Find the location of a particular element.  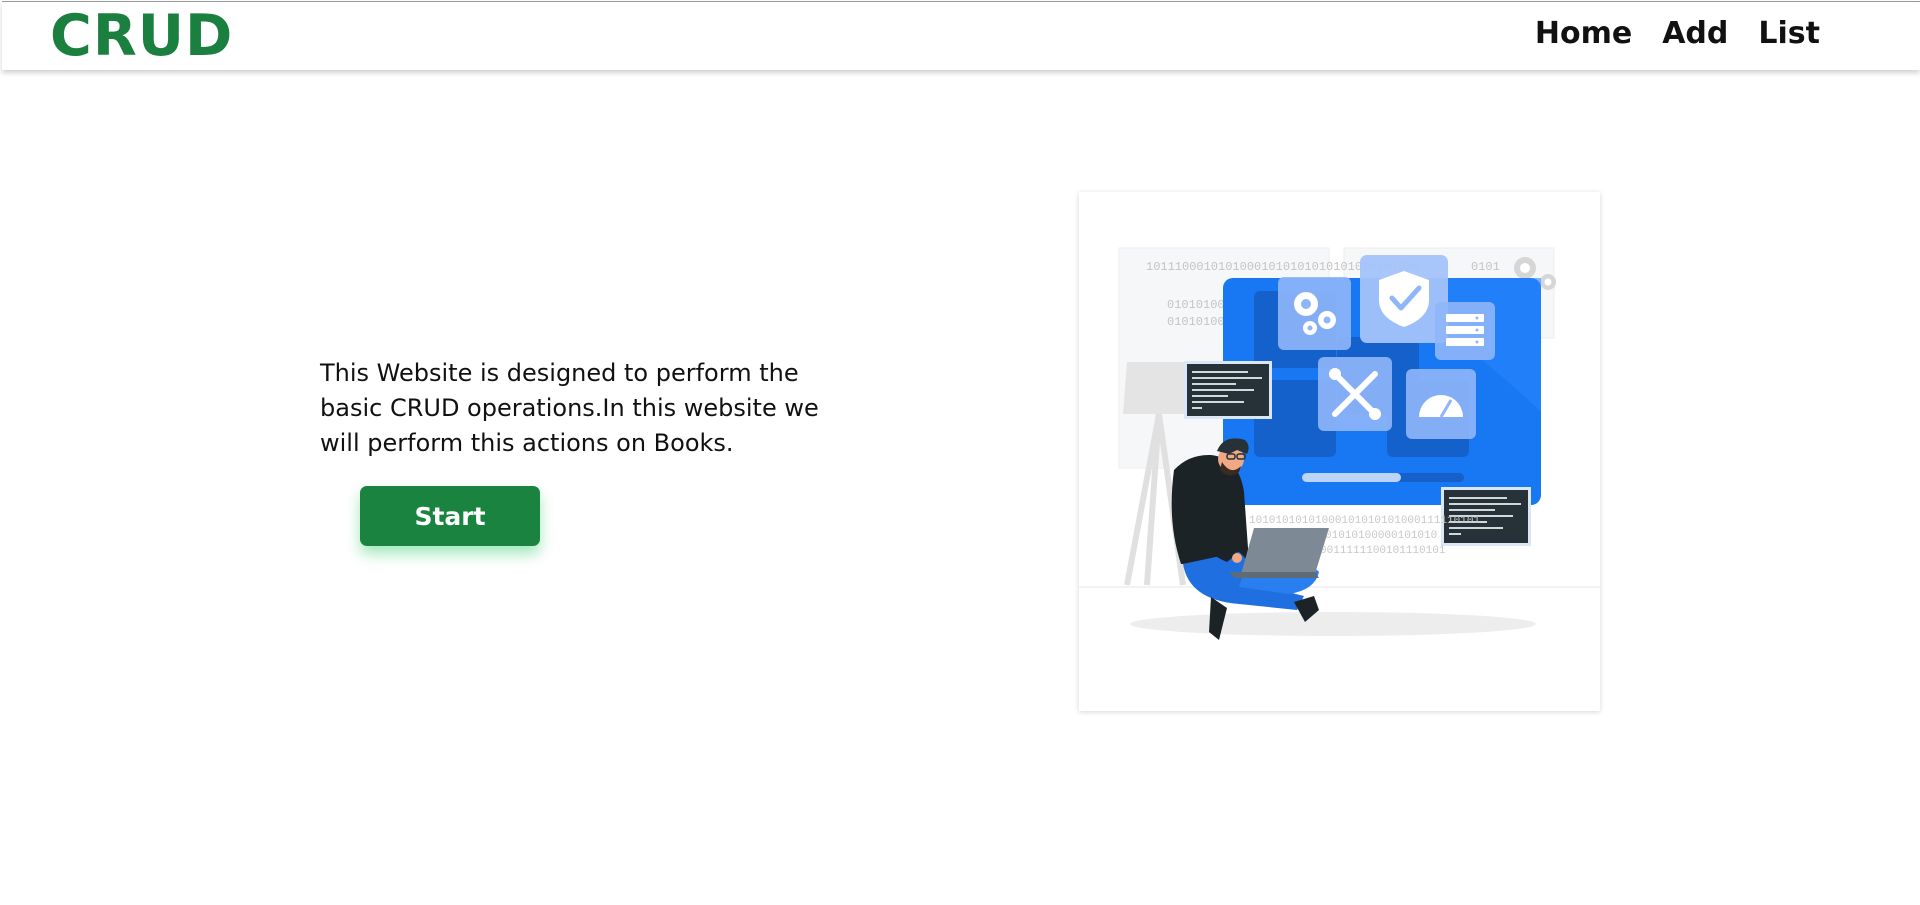

gauge-tile is located at coordinates (1441, 404).